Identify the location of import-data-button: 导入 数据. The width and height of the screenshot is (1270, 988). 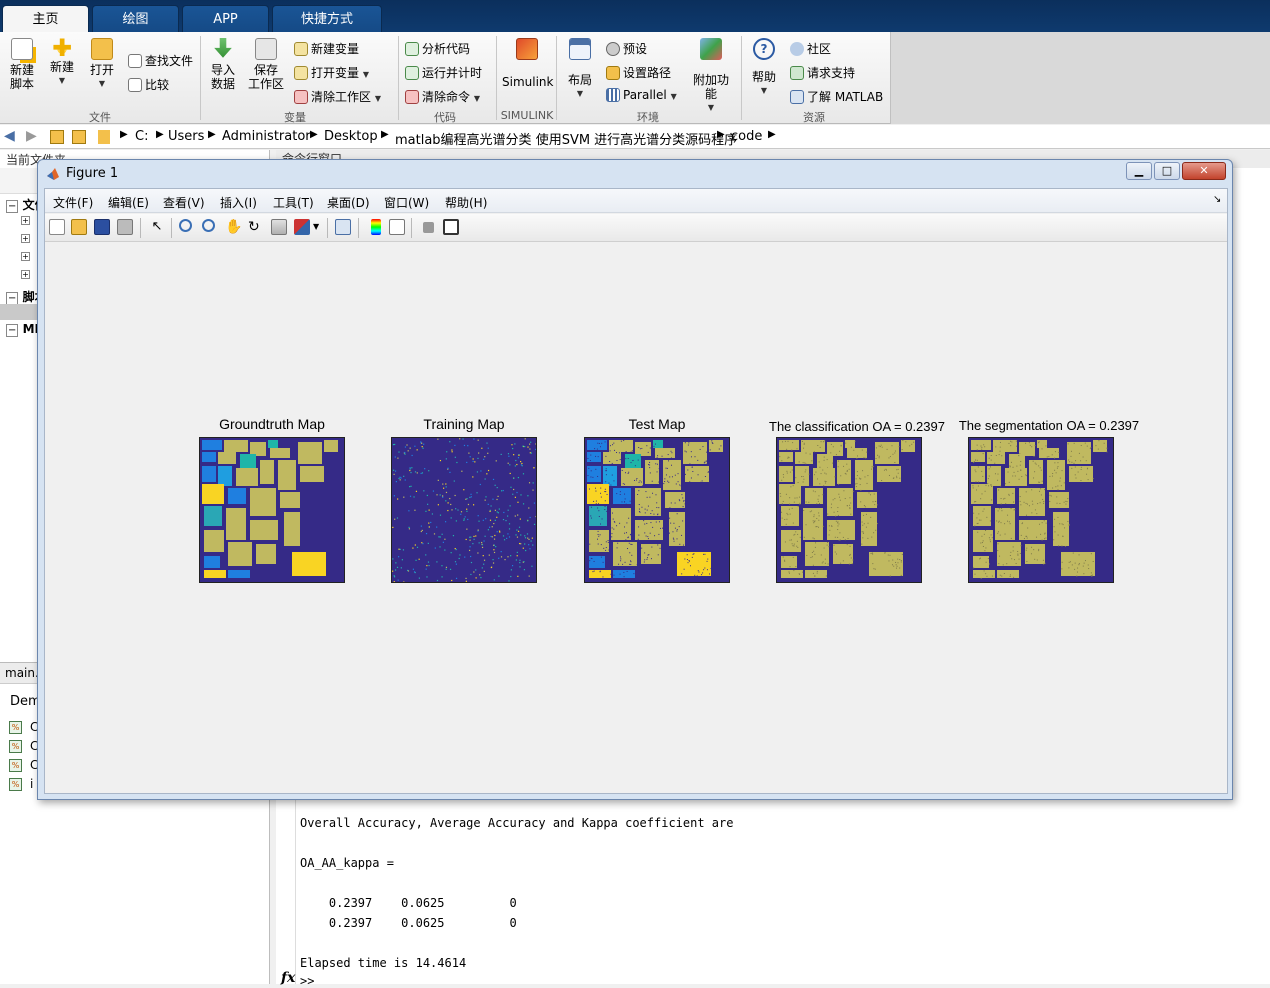
(223, 64).